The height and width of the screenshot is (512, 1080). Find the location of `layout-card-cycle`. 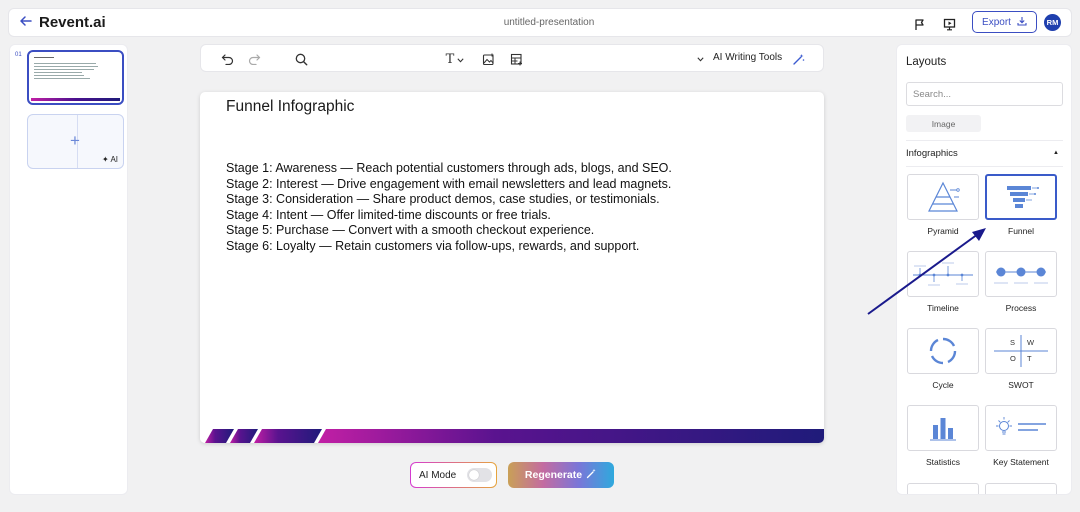

layout-card-cycle is located at coordinates (943, 351).